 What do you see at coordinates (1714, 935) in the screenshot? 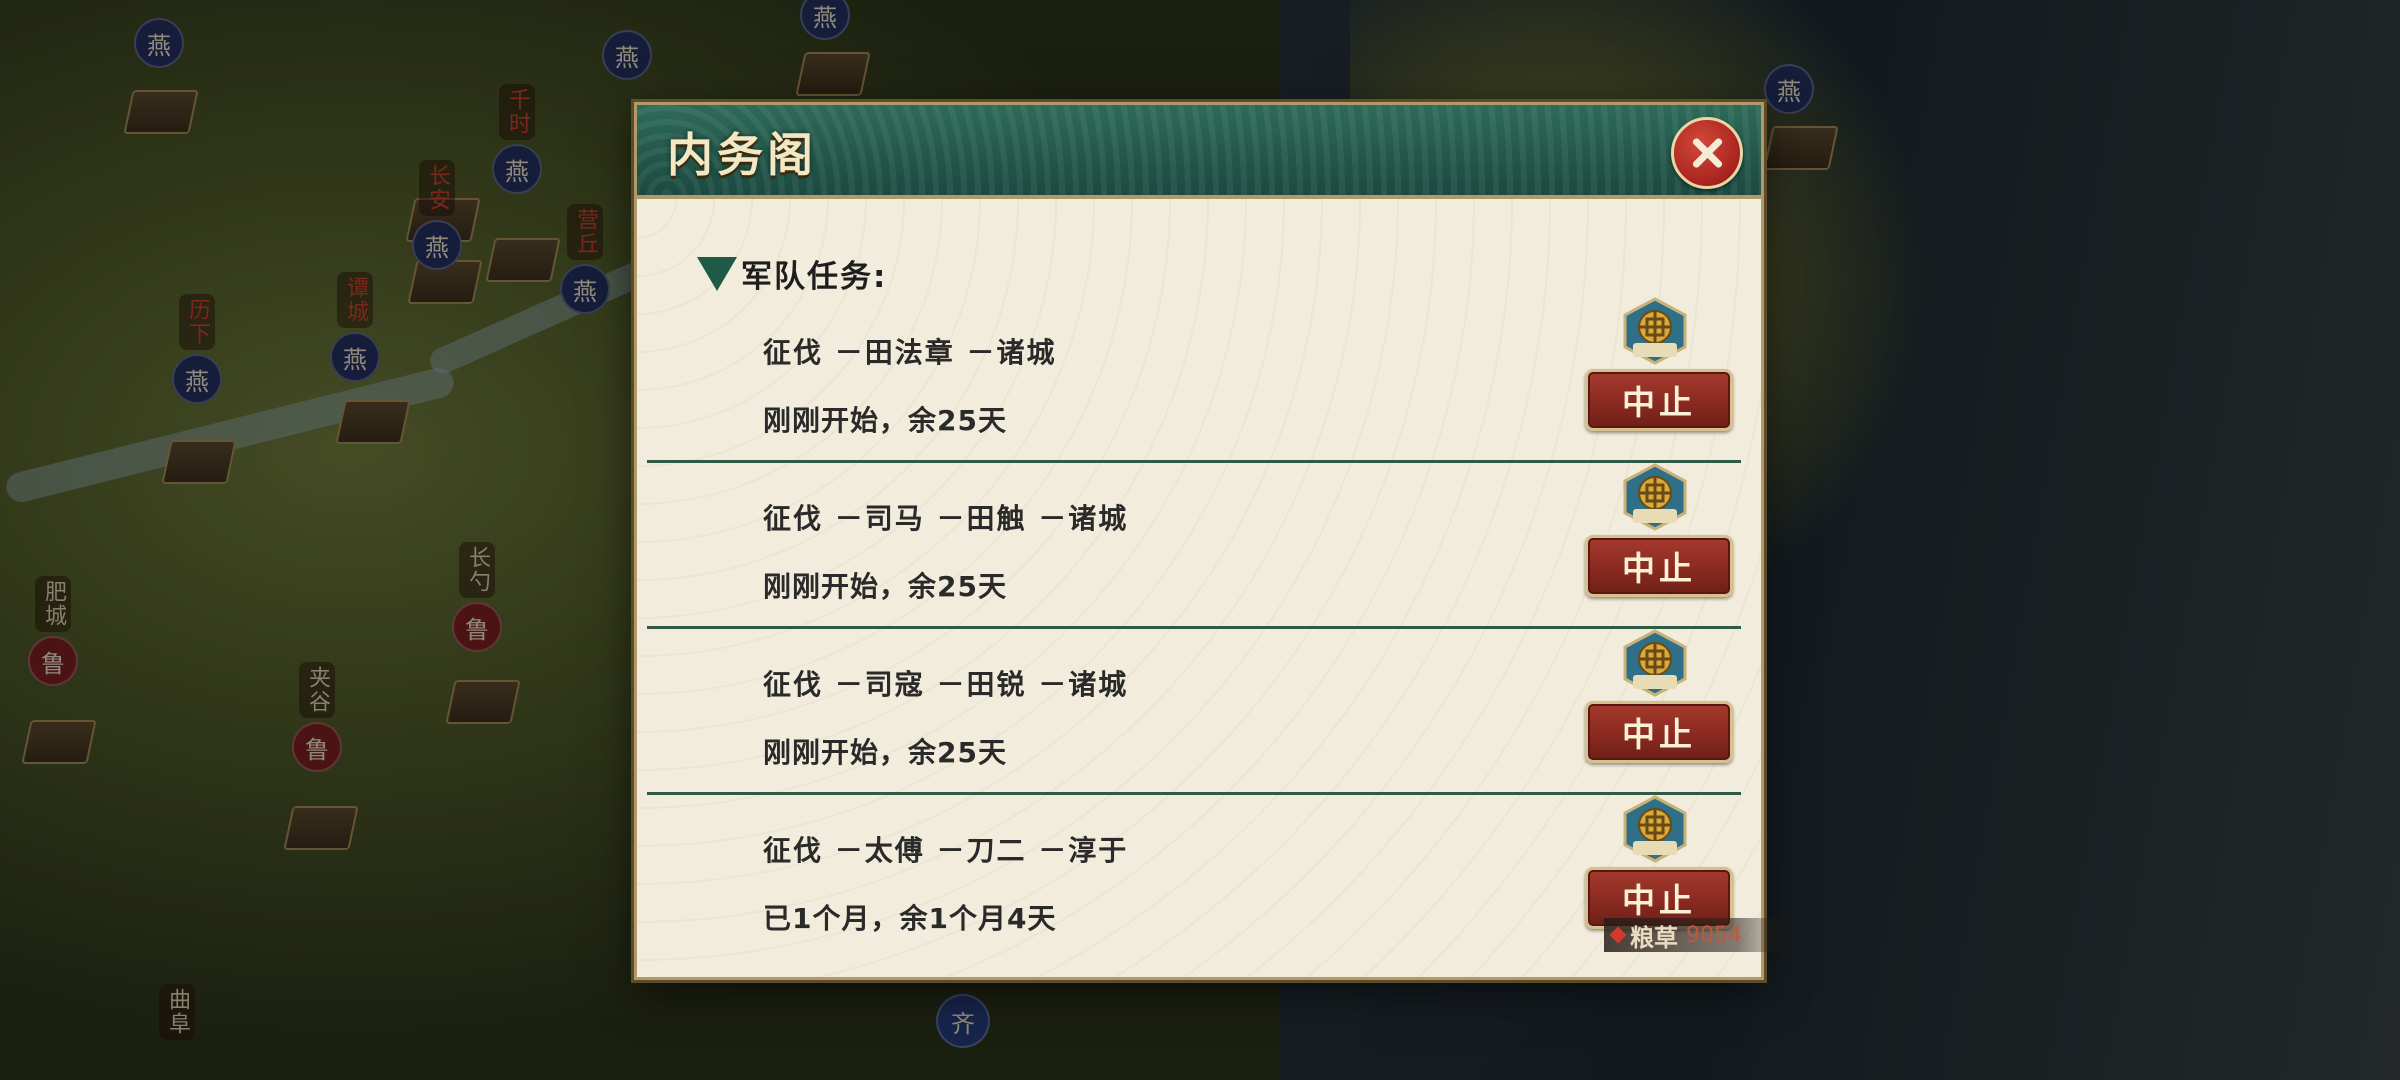
I see `resource-value: 9054` at bounding box center [1714, 935].